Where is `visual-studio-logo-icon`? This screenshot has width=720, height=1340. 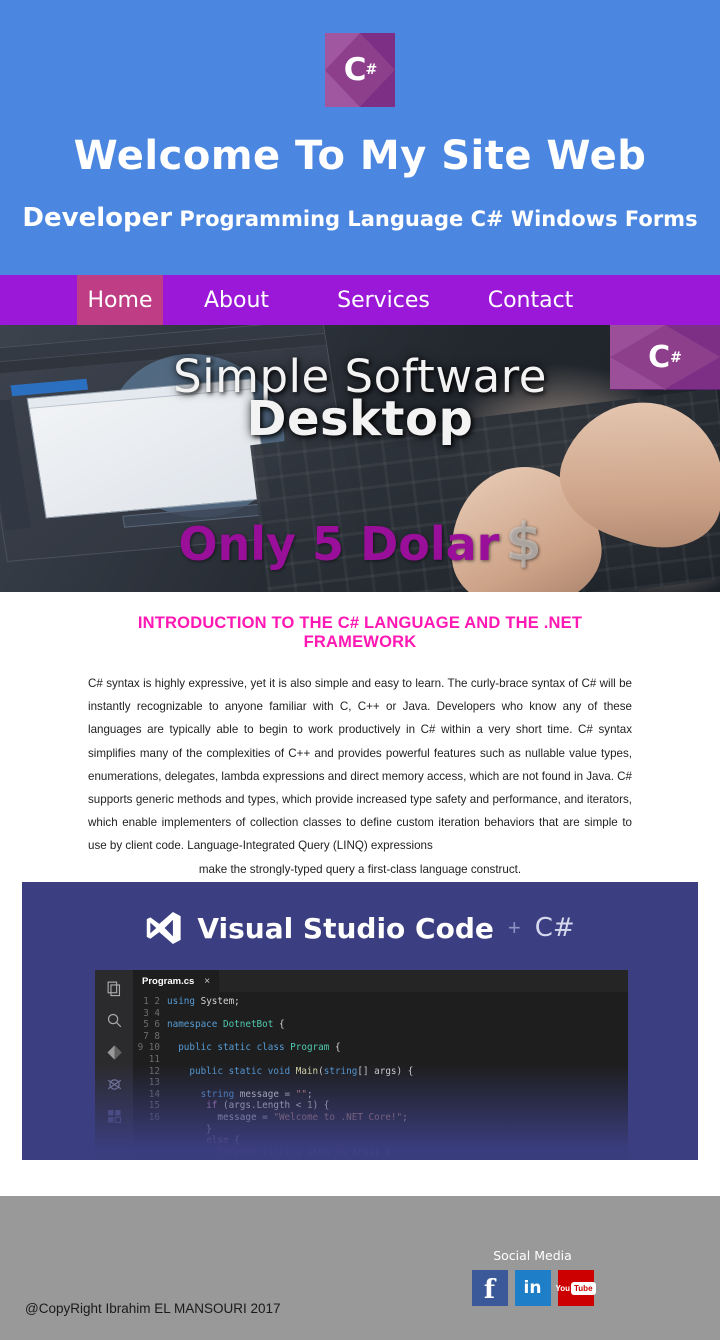 visual-studio-logo-icon is located at coordinates (164, 928).